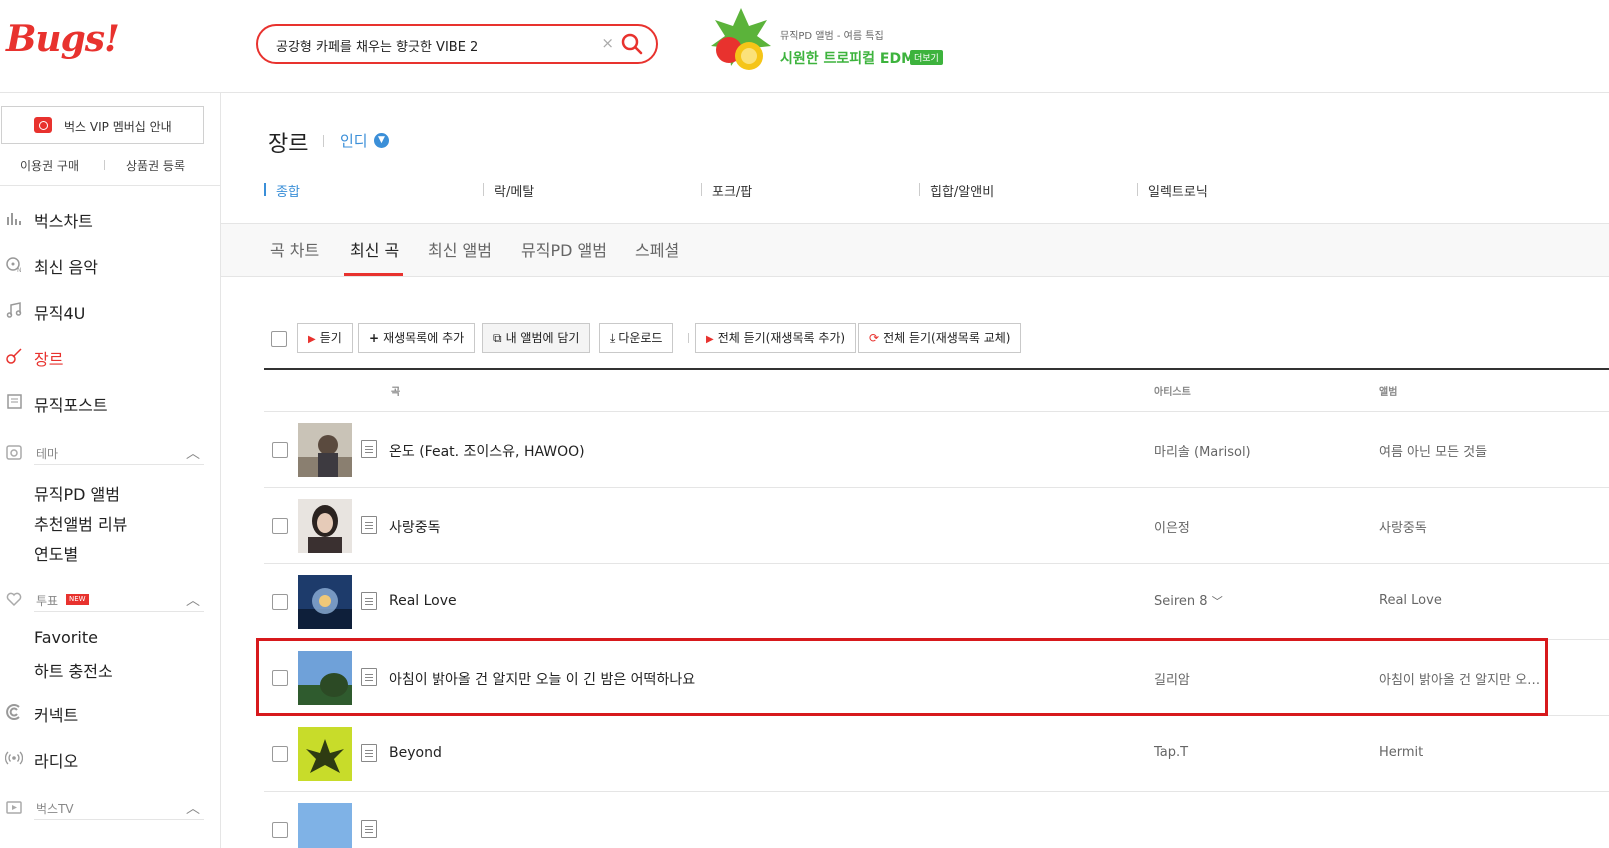 This screenshot has height=848, width=1609. What do you see at coordinates (288, 190) in the screenshot?
I see `subgenre-tab-all: 종합` at bounding box center [288, 190].